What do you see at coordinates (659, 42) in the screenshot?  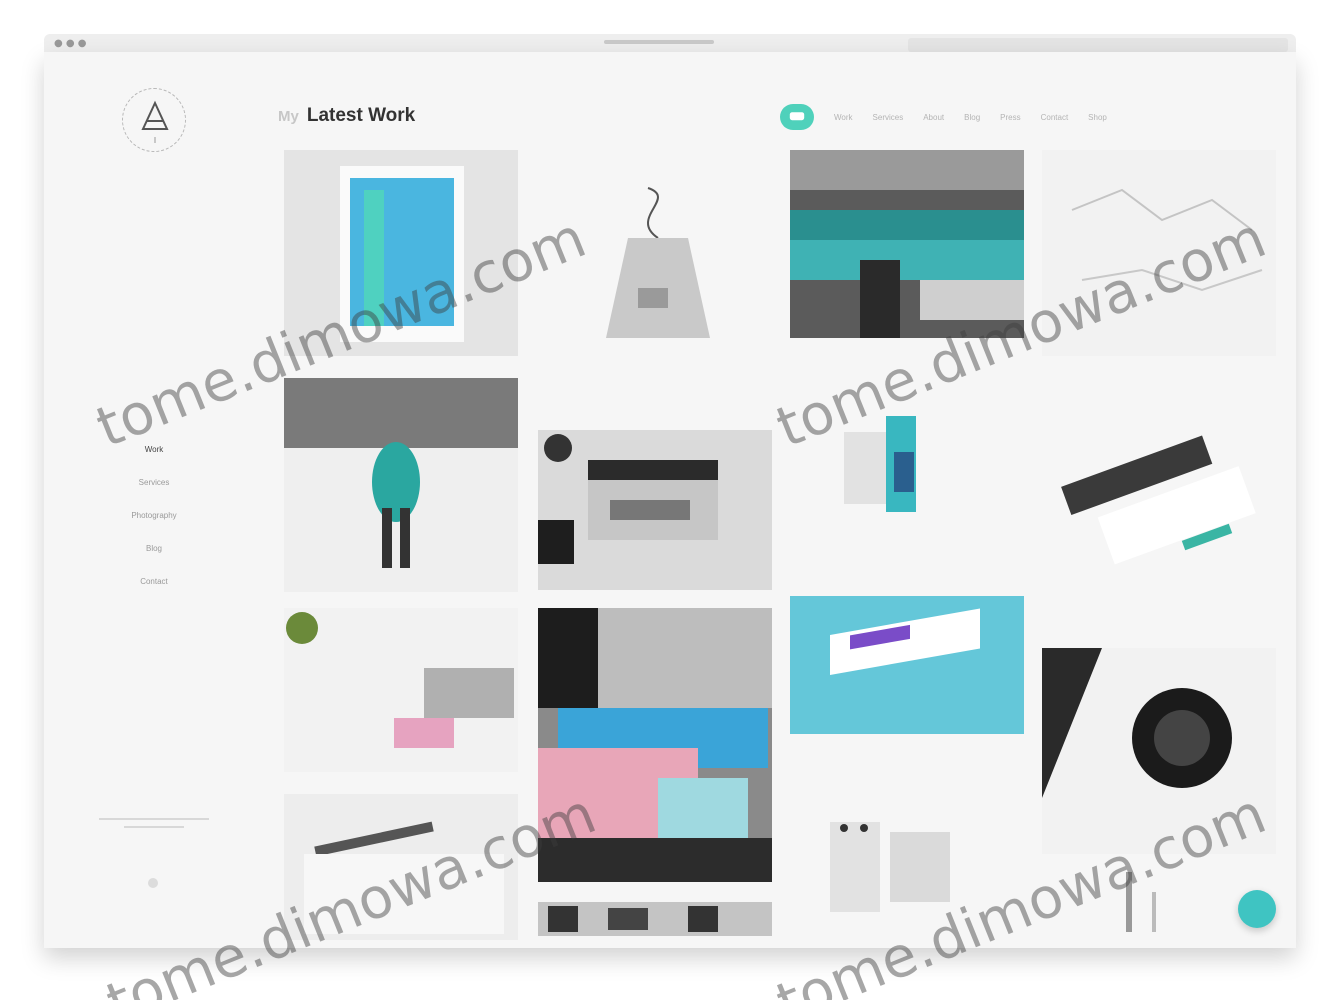 I see `address-bar` at bounding box center [659, 42].